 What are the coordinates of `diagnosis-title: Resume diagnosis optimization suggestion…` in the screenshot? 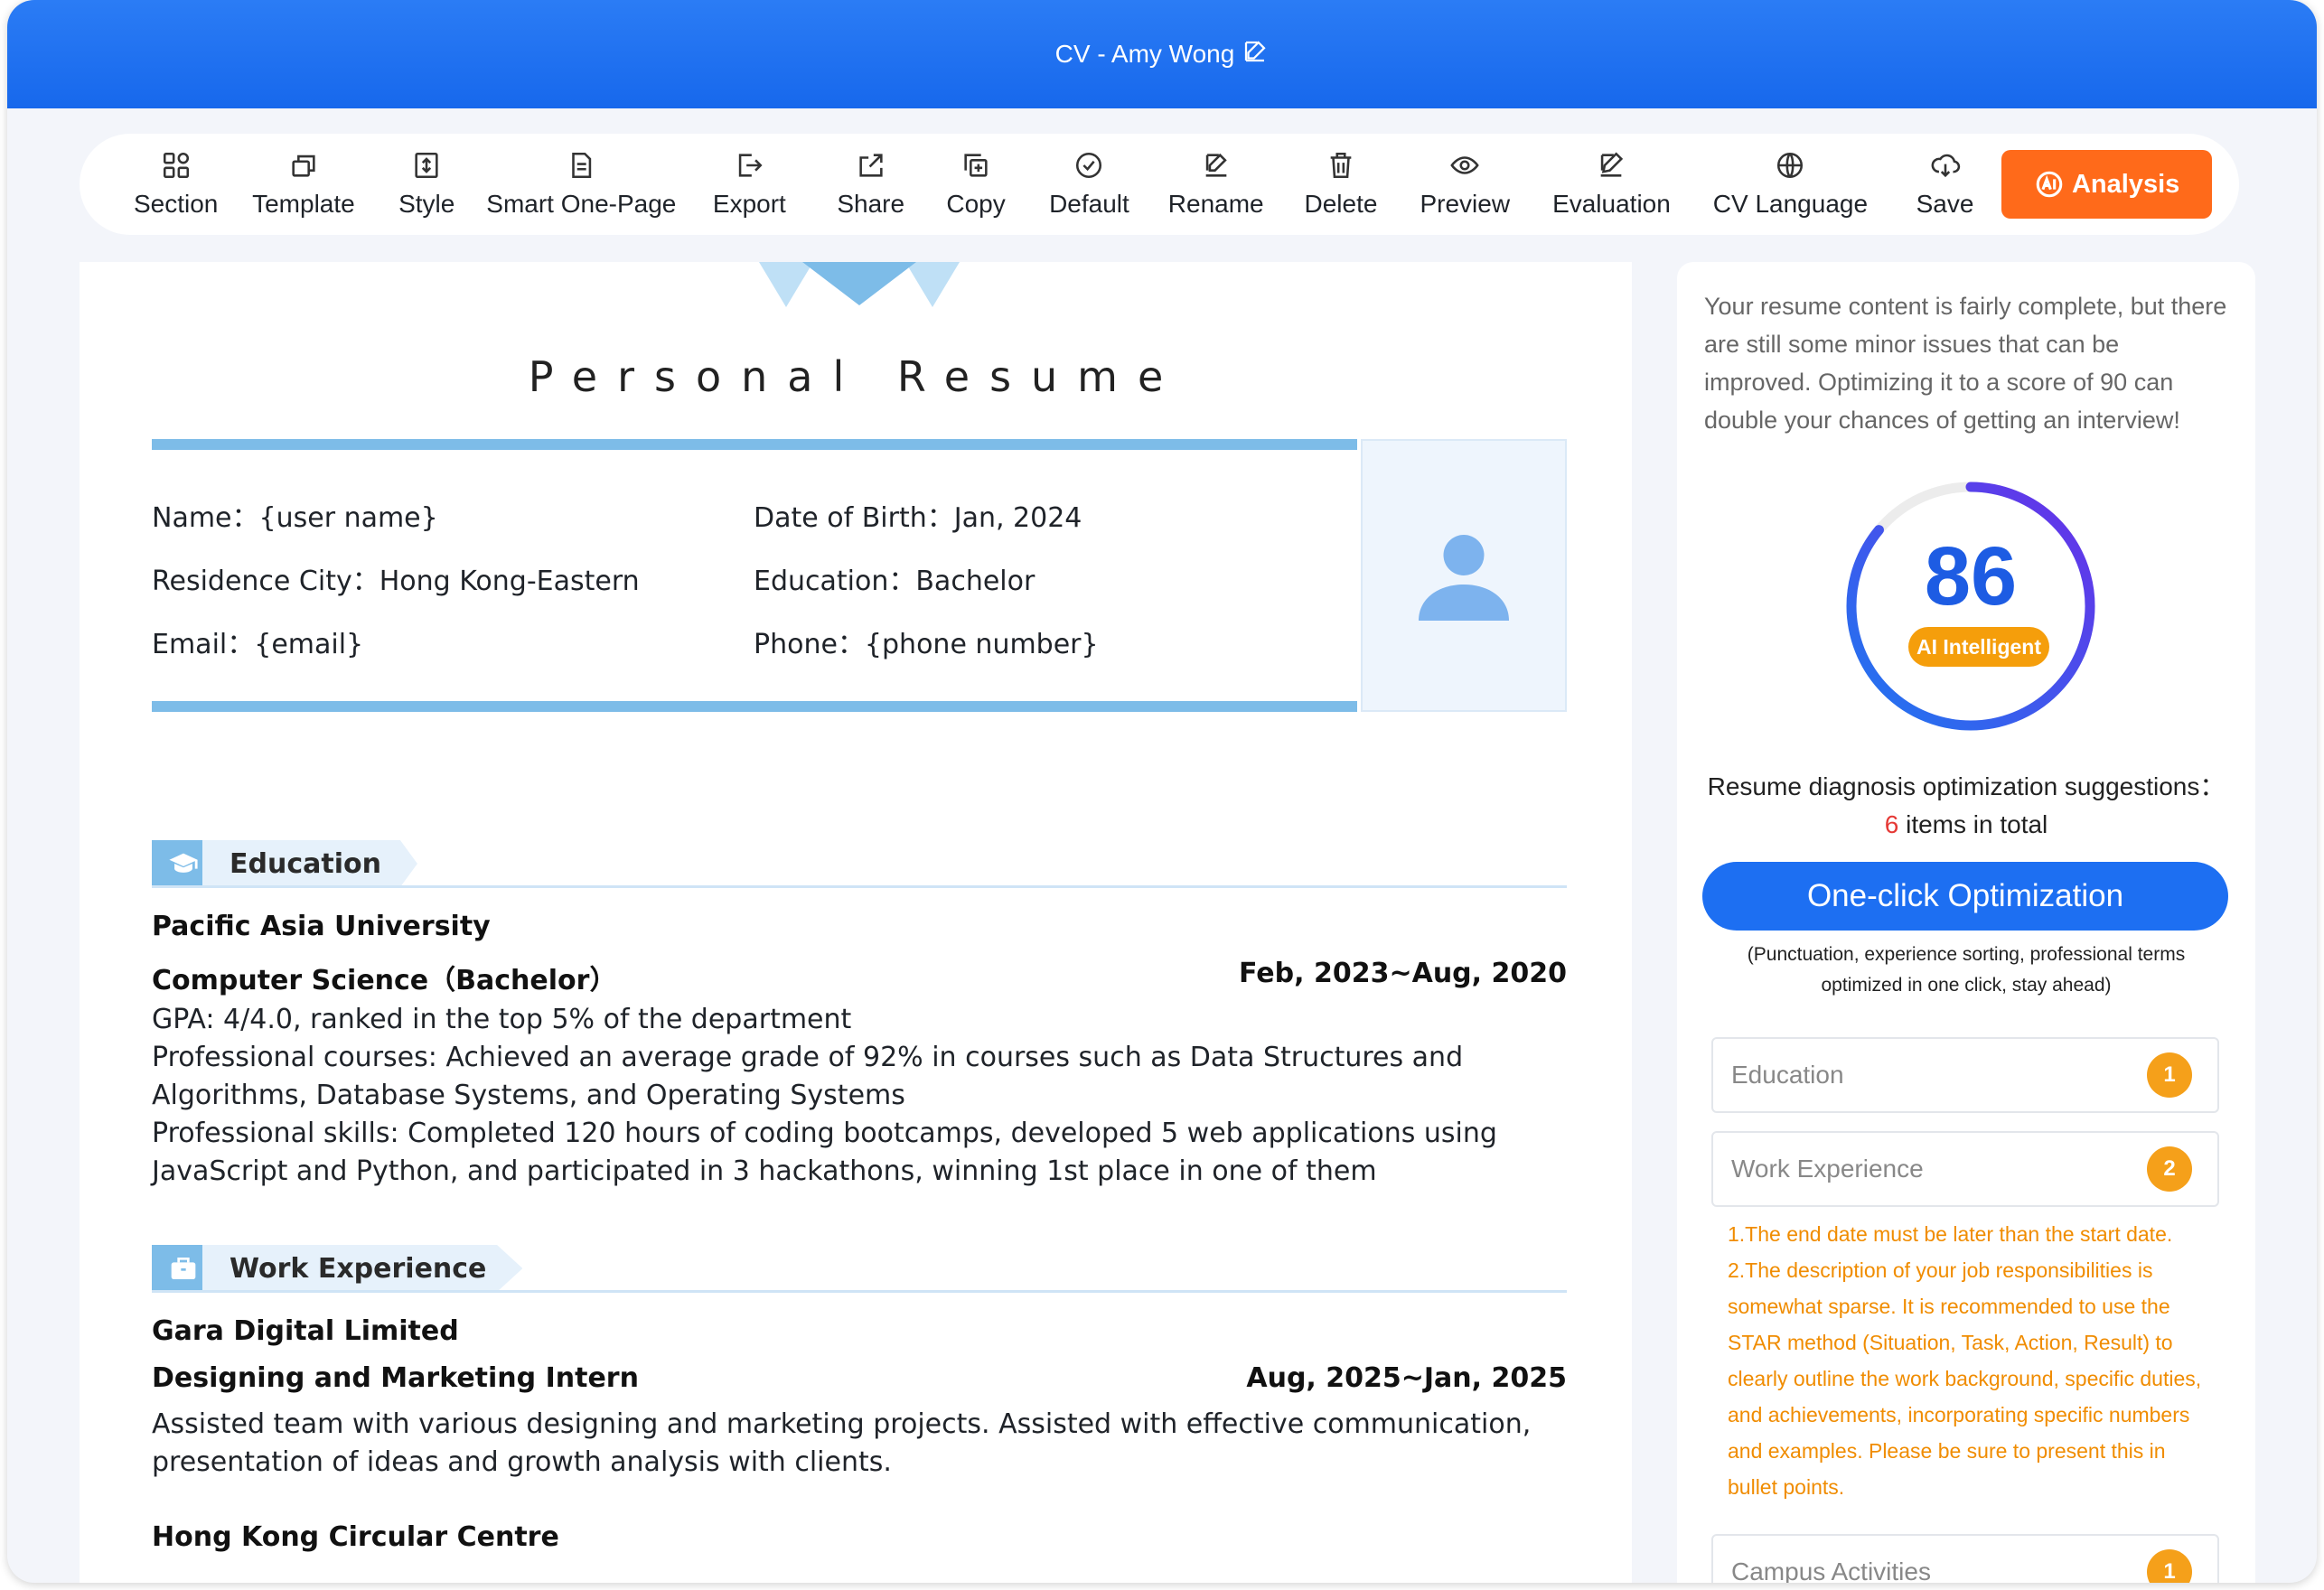 It's located at (1966, 786).